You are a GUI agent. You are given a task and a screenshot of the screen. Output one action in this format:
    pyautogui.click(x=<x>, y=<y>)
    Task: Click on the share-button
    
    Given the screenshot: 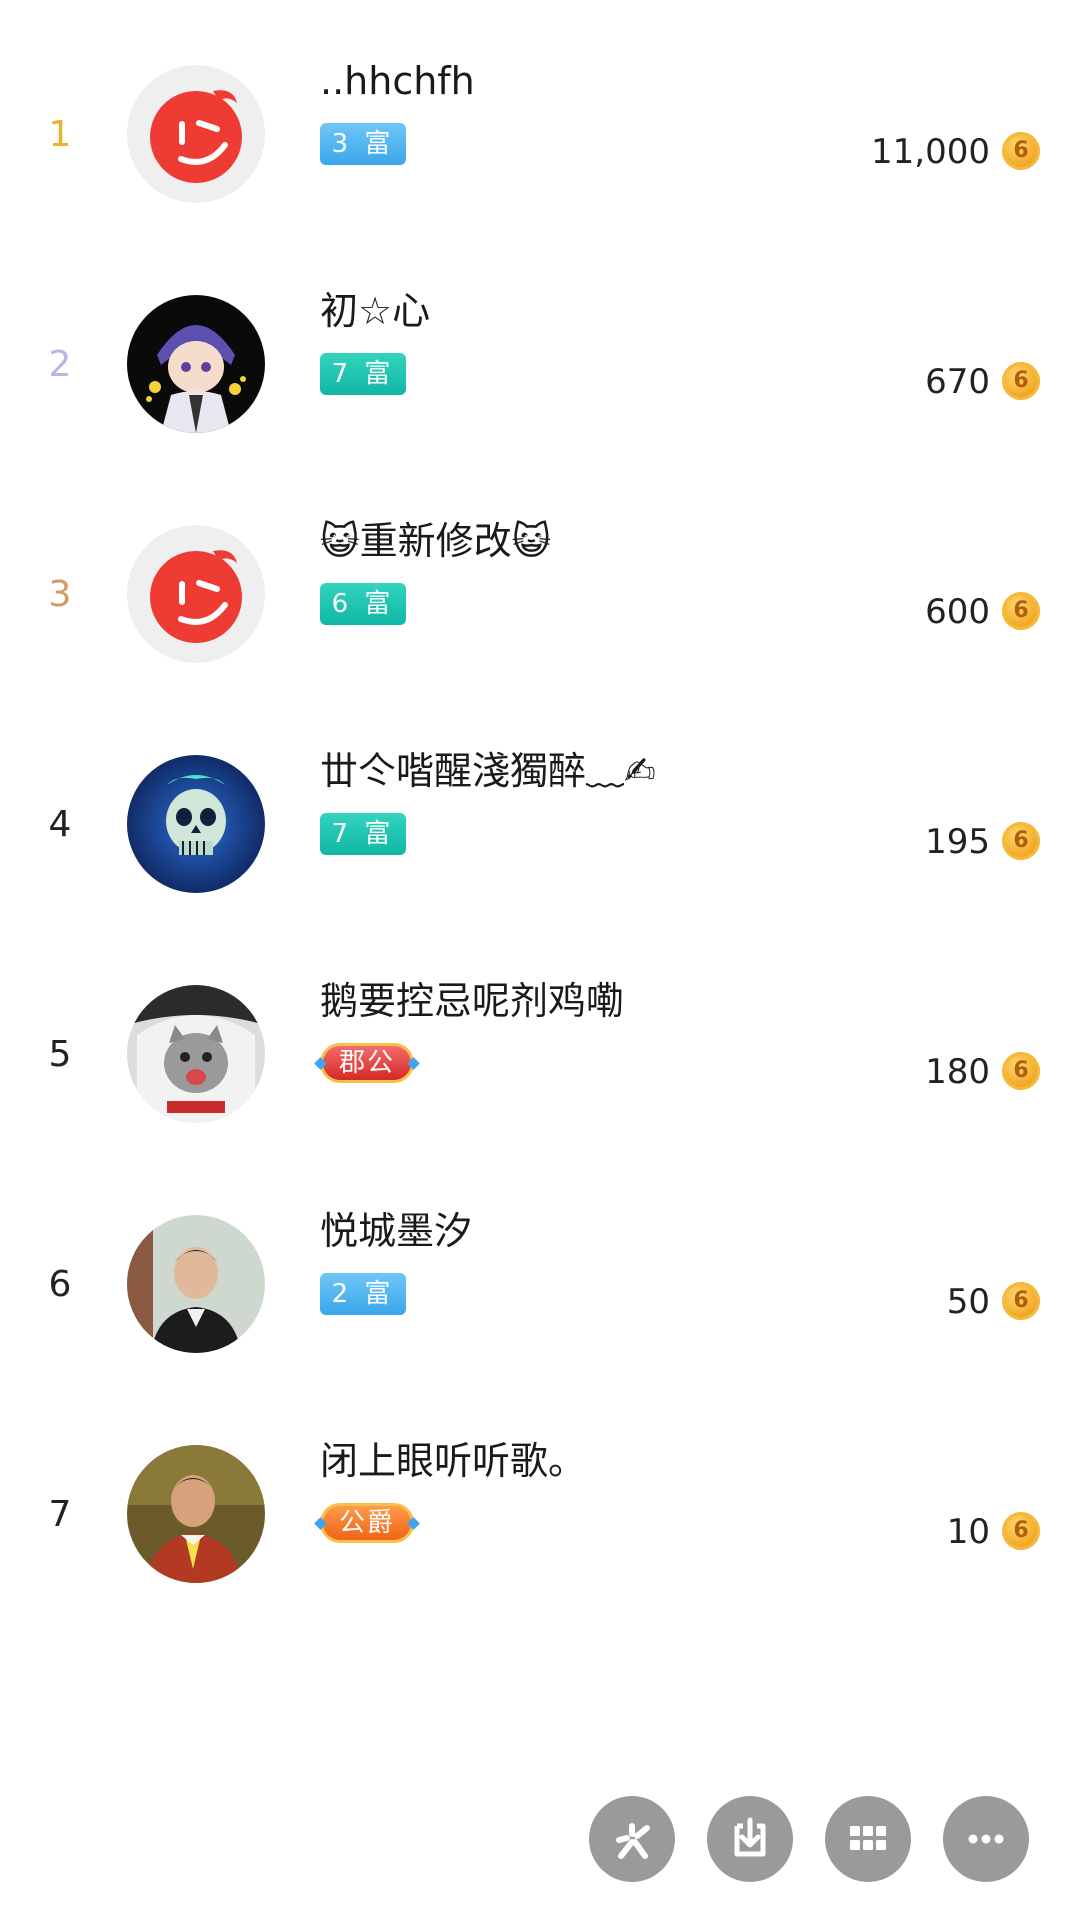 What is the action you would take?
    pyautogui.click(x=632, y=1839)
    